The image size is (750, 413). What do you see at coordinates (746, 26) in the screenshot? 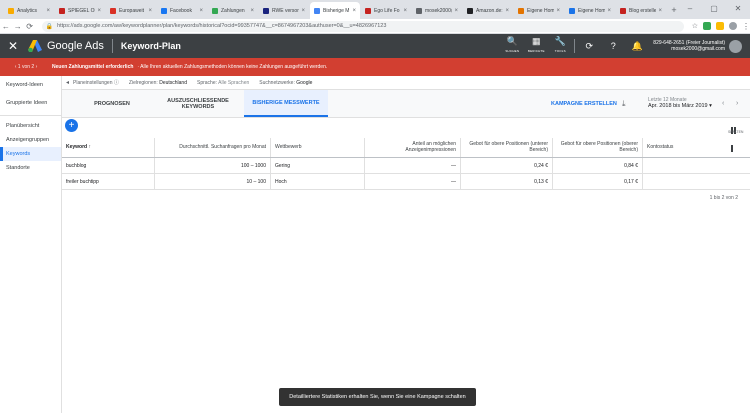
I see `menu-icon: ⋮` at bounding box center [746, 26].